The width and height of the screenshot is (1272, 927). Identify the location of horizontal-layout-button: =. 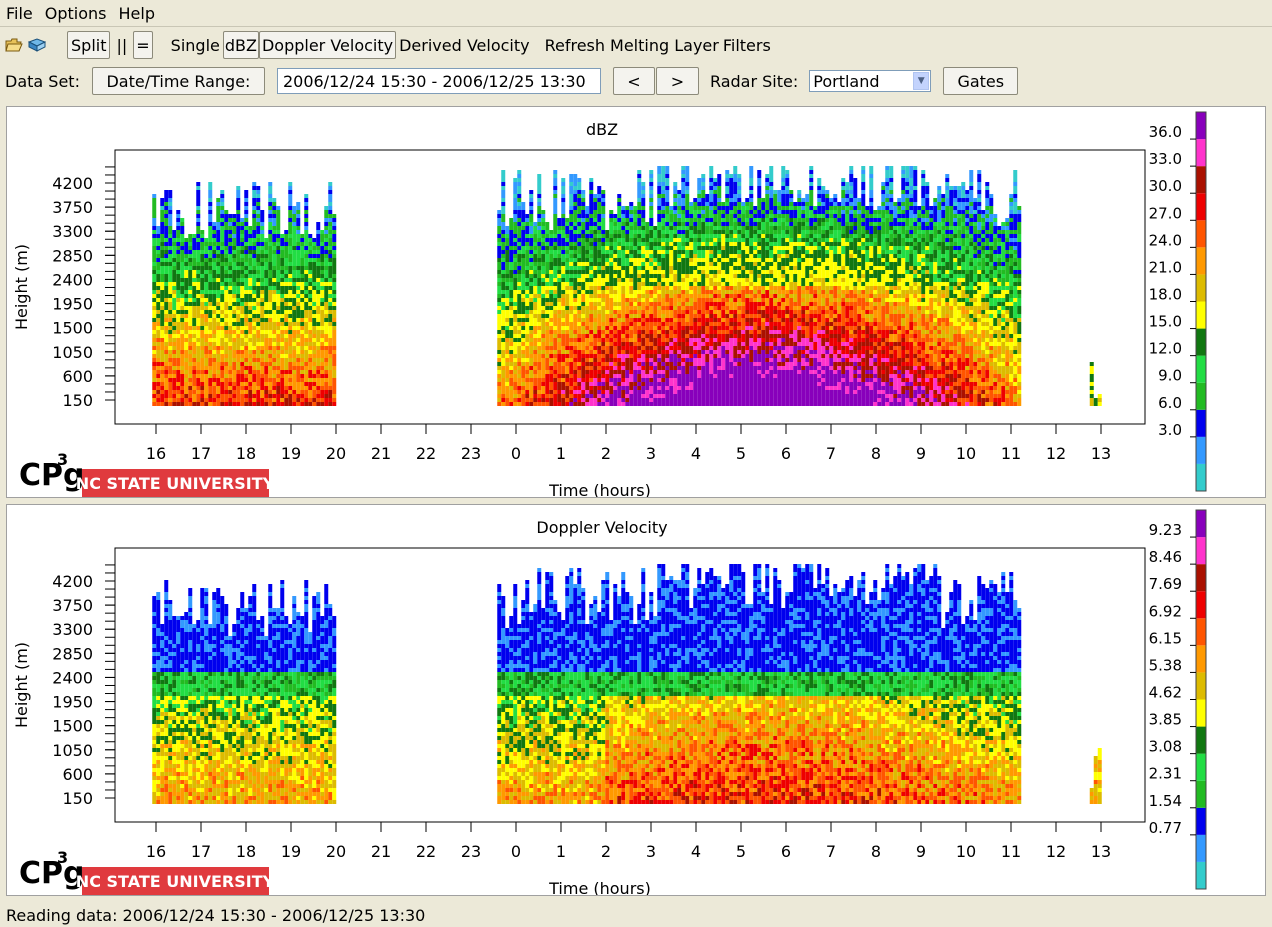
(143, 45).